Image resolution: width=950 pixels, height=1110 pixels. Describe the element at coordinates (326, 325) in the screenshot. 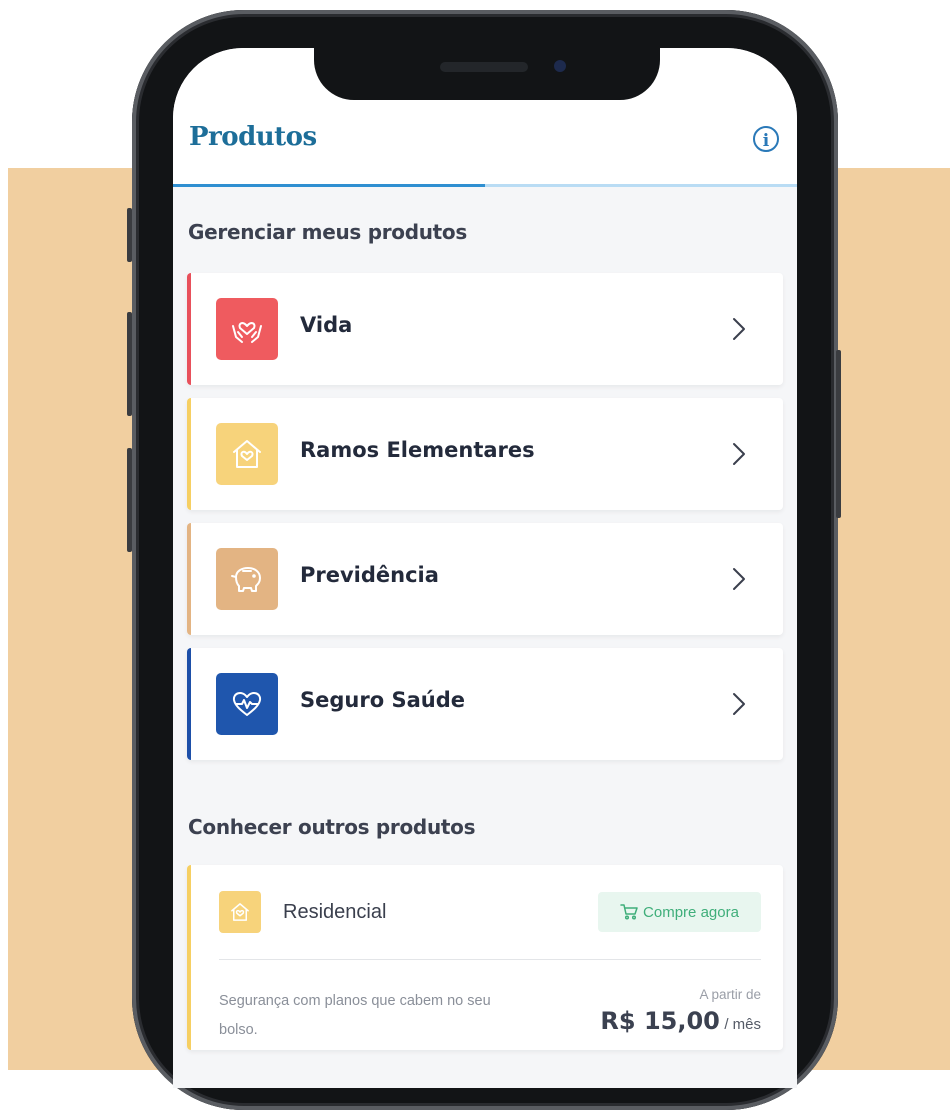

I see `product-label: Vida` at that location.